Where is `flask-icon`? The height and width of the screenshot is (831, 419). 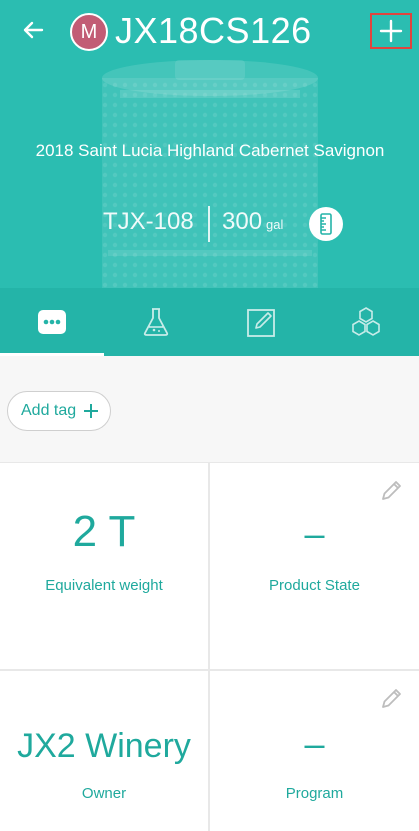
flask-icon is located at coordinates (156, 322).